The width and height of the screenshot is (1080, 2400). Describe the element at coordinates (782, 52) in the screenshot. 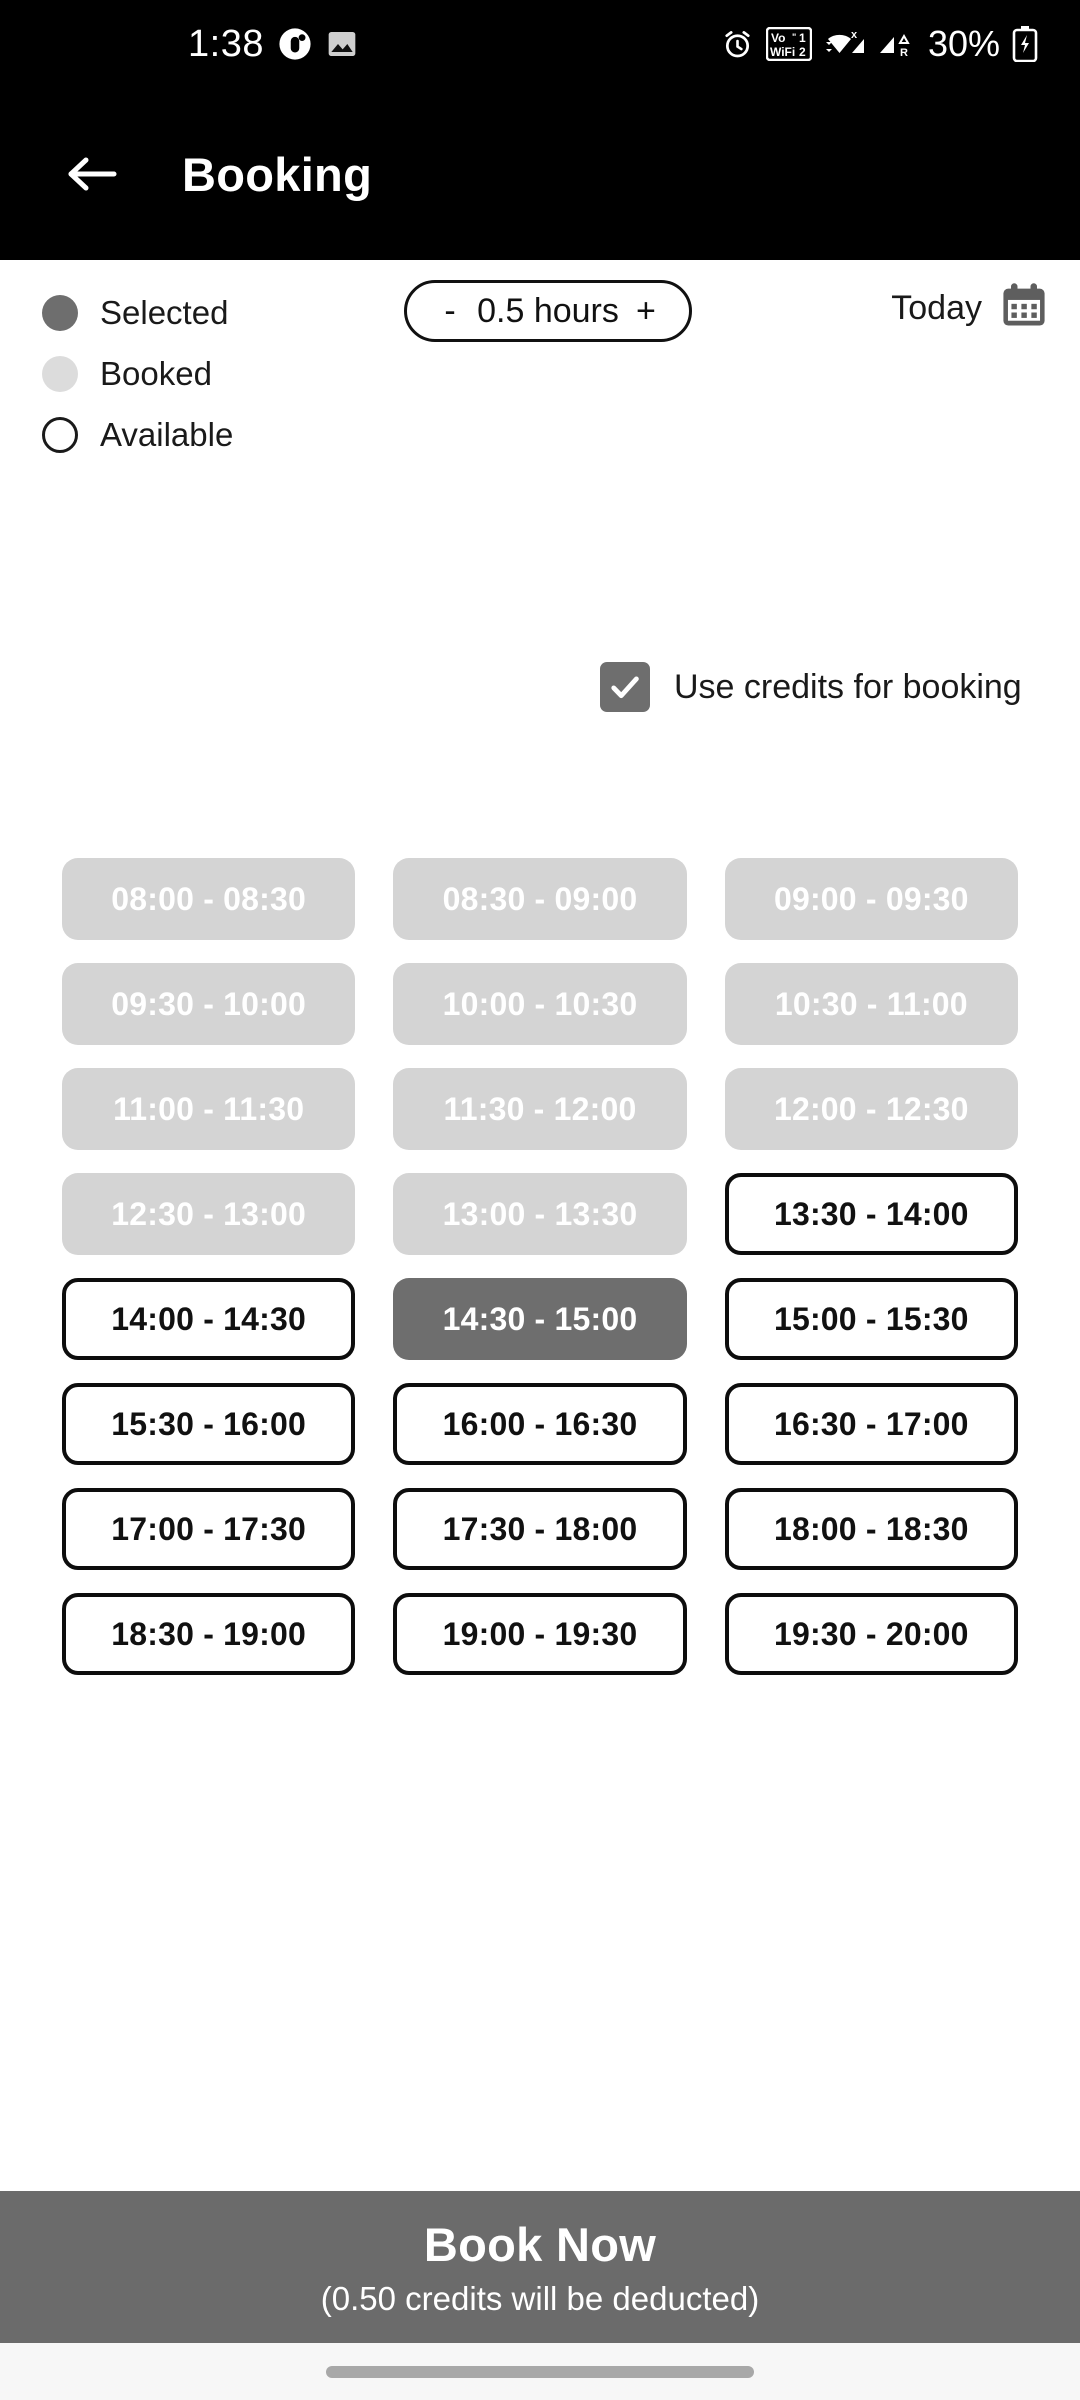

I see `svg-text: WiFi` at that location.